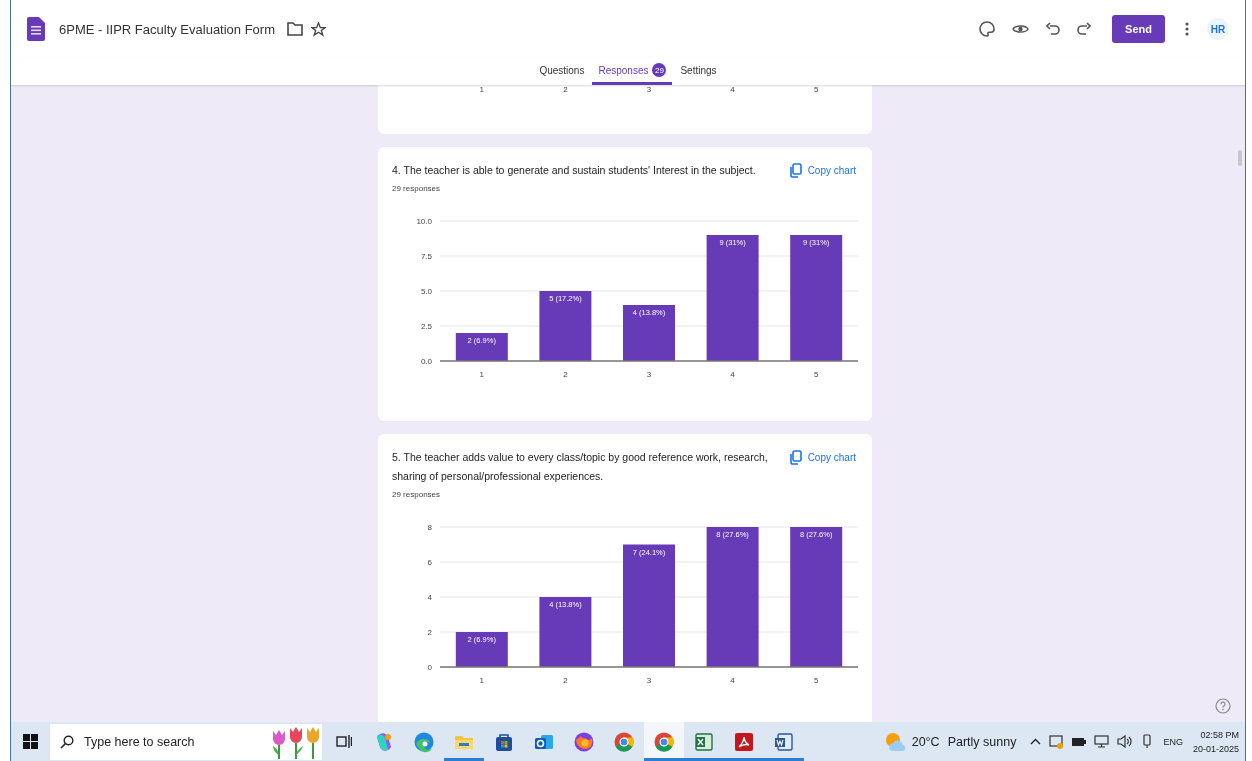 The height and width of the screenshot is (761, 1252). I want to click on palette-icon, so click(987, 29).